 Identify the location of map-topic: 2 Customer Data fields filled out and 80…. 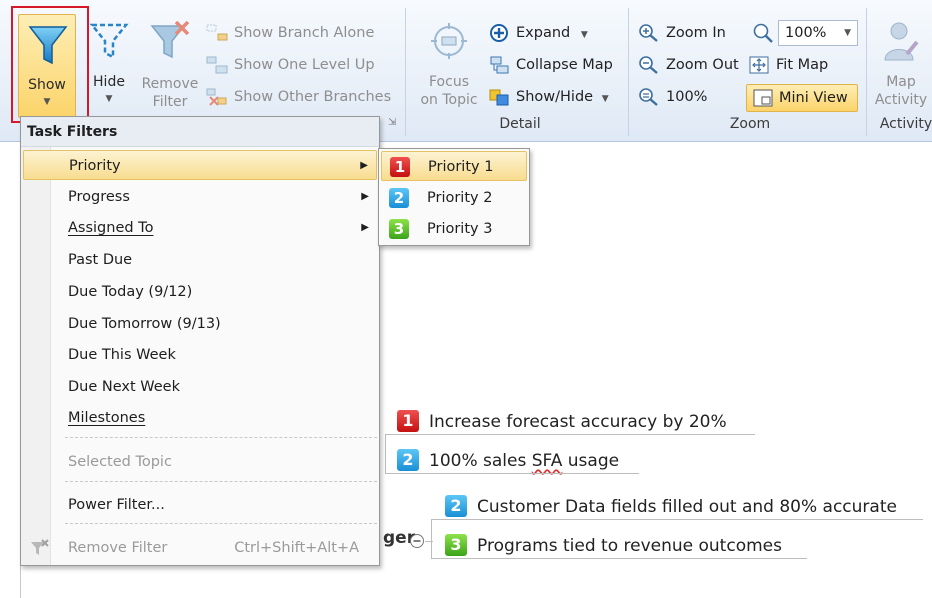
(669, 507).